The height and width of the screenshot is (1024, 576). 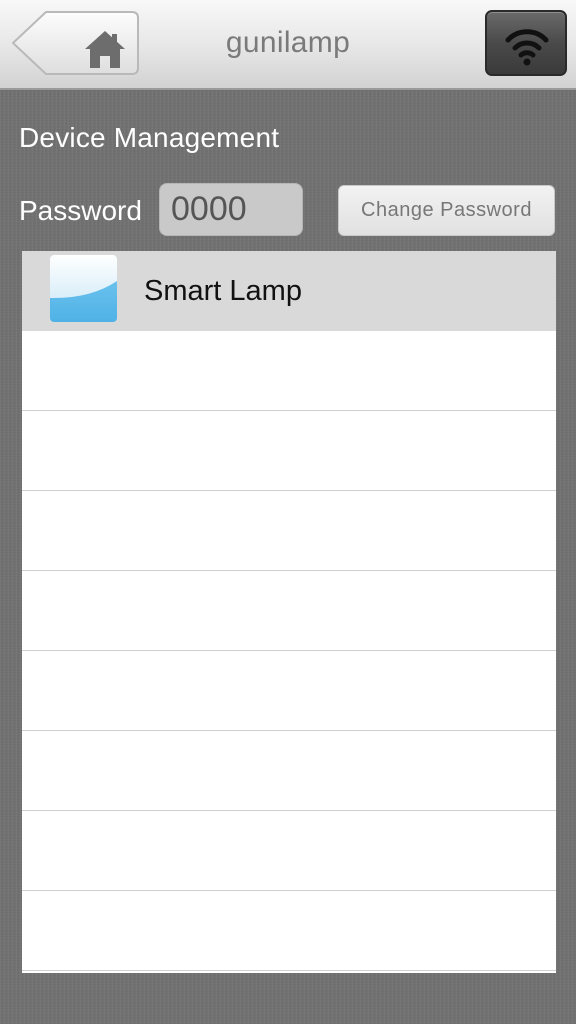 I want to click on password-field, so click(x=231, y=209).